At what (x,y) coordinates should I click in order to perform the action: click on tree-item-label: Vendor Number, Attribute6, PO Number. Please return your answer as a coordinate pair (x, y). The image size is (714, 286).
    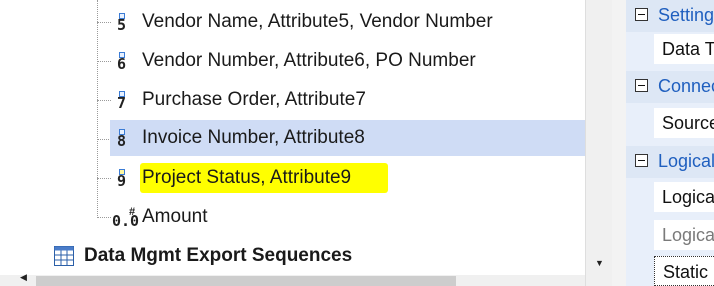
    Looking at the image, I should click on (309, 60).